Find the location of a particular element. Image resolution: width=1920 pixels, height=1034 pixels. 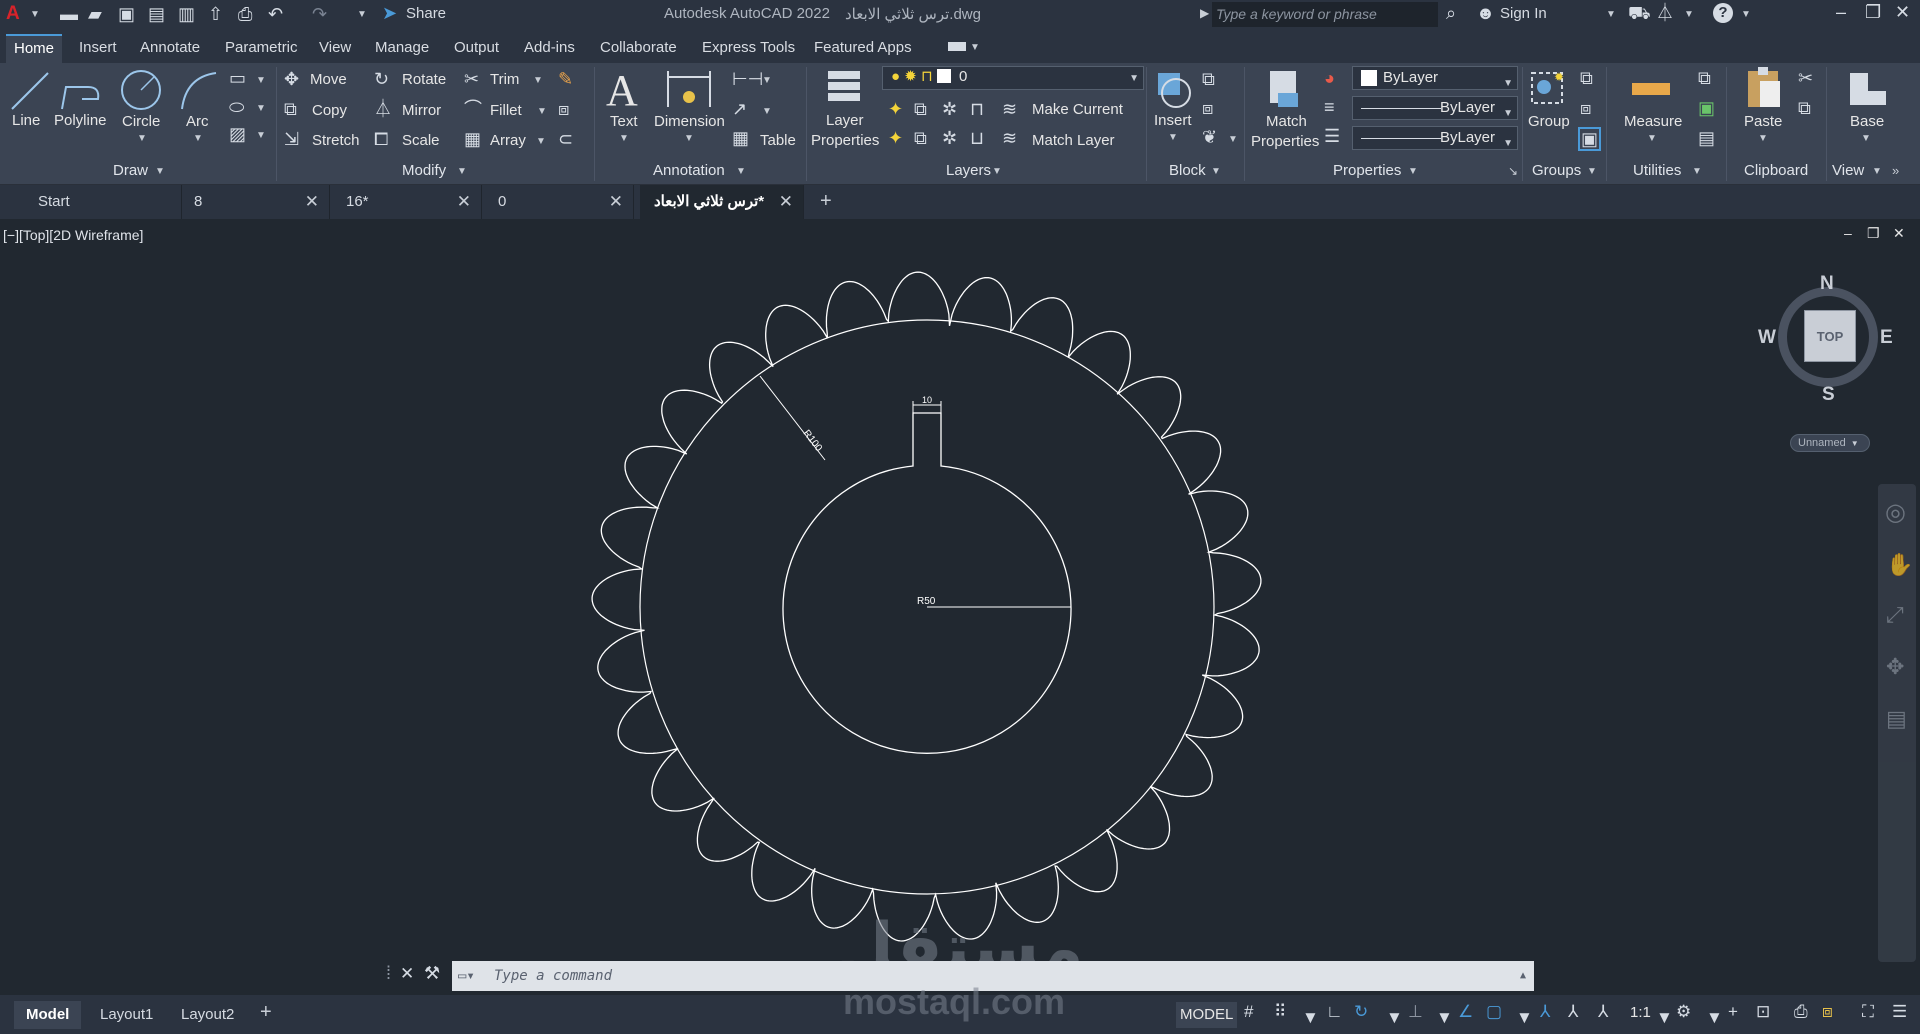

annotation-panel-label: Annotation is located at coordinates (689, 170).